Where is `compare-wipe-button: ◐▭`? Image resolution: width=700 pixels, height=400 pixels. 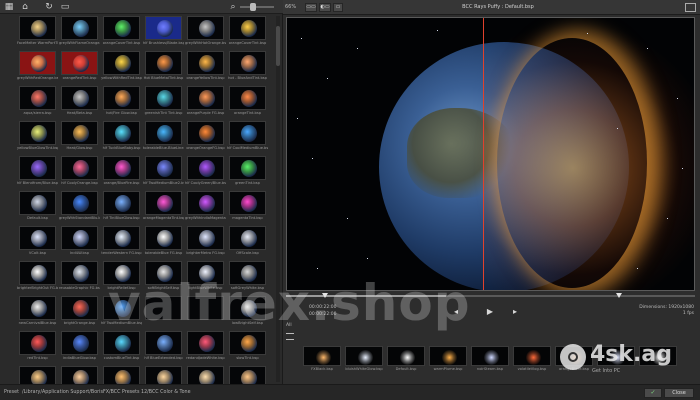 compare-wipe-button: ◐▭ is located at coordinates (325, 7).